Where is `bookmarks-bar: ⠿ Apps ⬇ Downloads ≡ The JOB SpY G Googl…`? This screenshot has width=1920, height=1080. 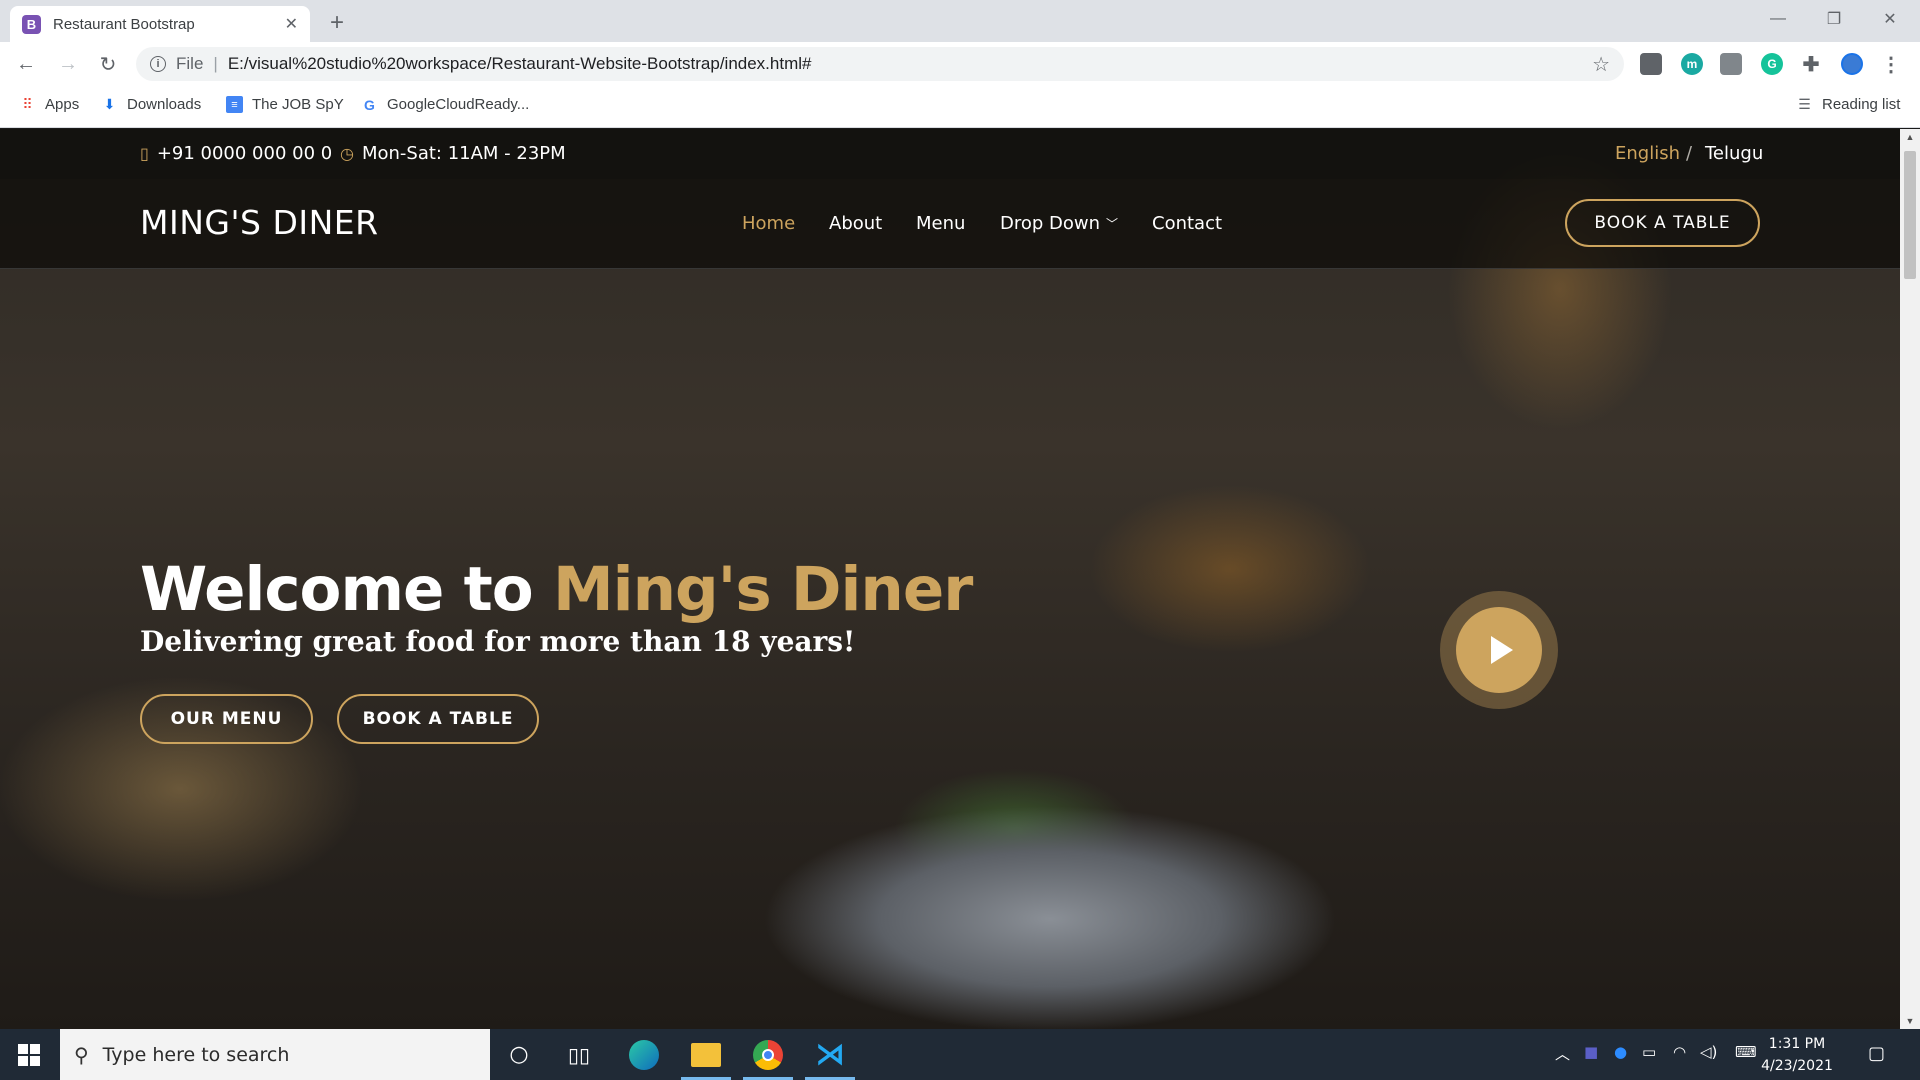 bookmarks-bar: ⠿ Apps ⬇ Downloads ≡ The JOB SpY G Googl… is located at coordinates (960, 107).